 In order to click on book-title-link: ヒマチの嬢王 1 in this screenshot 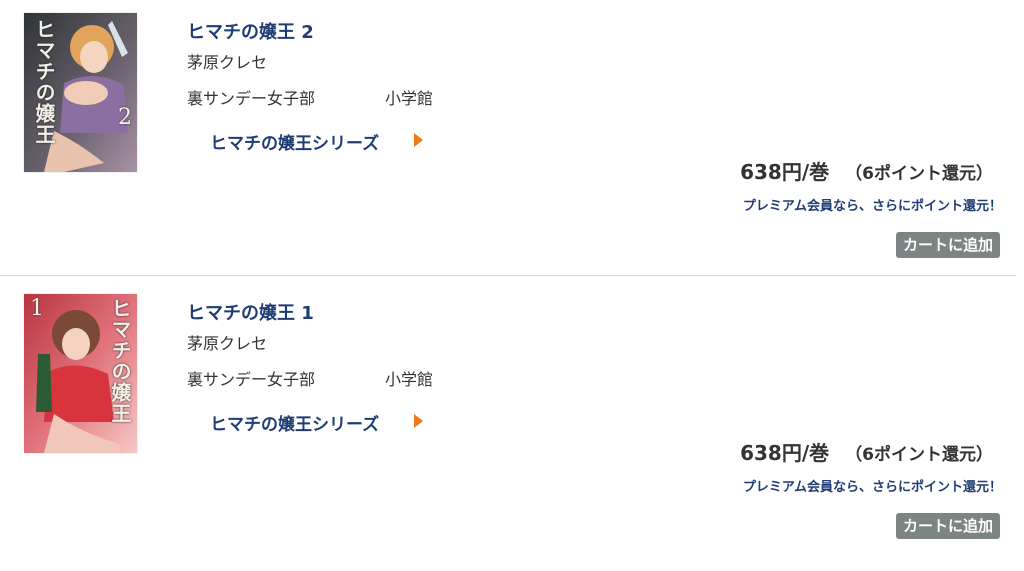, I will do `click(250, 312)`.